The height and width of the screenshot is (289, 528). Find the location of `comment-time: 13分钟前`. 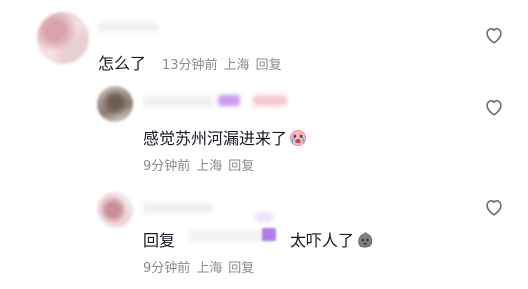

comment-time: 13分钟前 is located at coordinates (190, 65).